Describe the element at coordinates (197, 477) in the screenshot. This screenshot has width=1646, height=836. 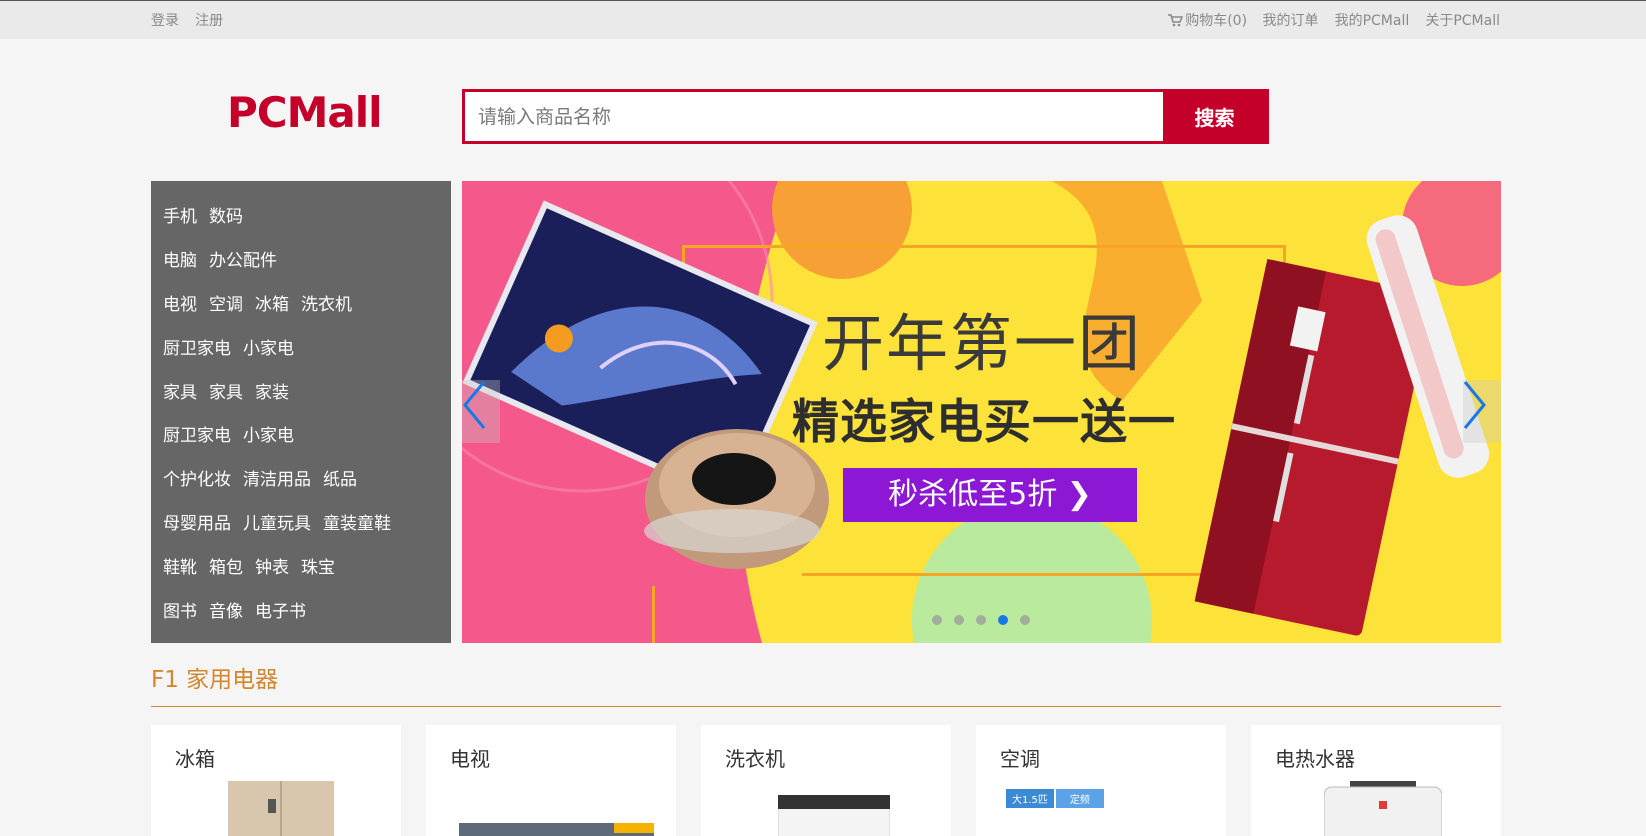
I see `category-link: 个护化妆` at that location.